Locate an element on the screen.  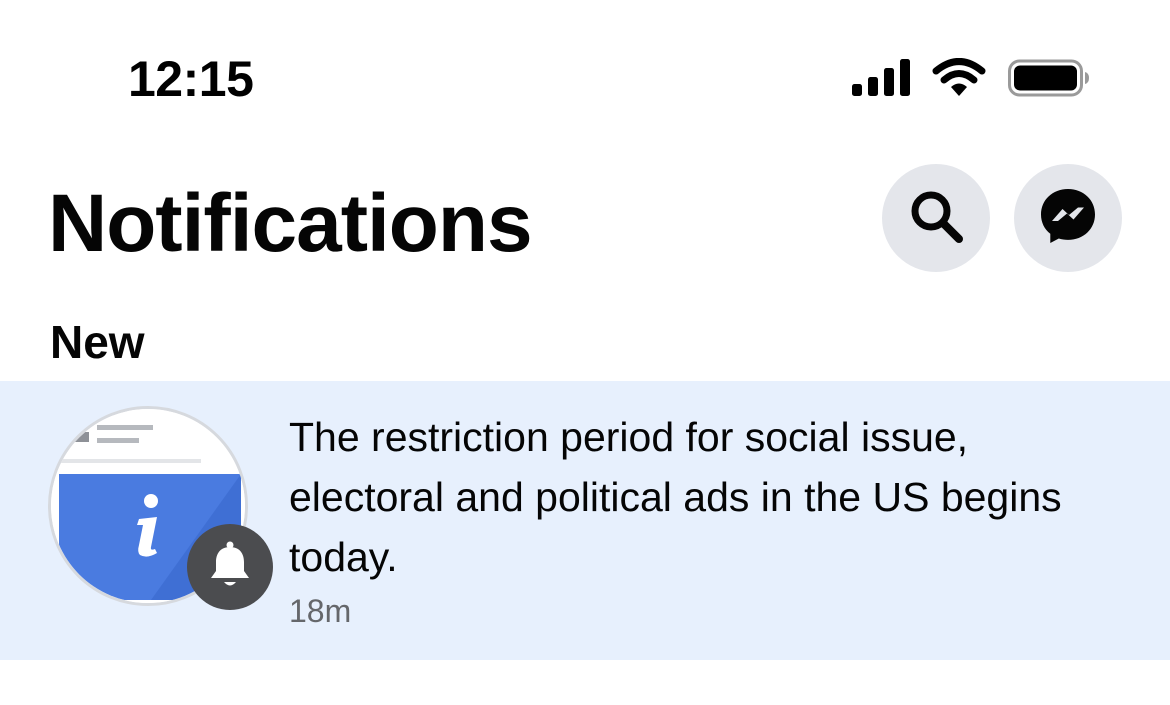
search-button is located at coordinates (936, 218).